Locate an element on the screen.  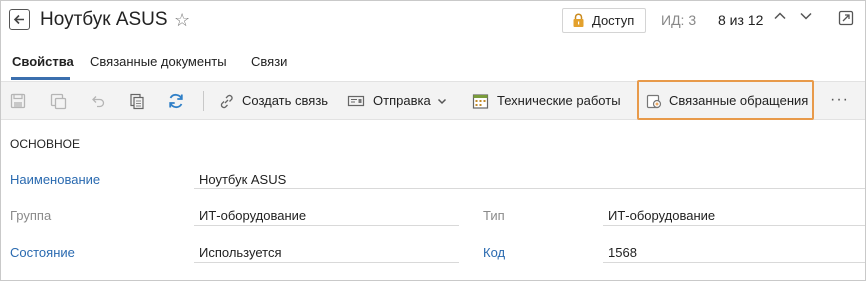
active-tab-indicator is located at coordinates (40, 78).